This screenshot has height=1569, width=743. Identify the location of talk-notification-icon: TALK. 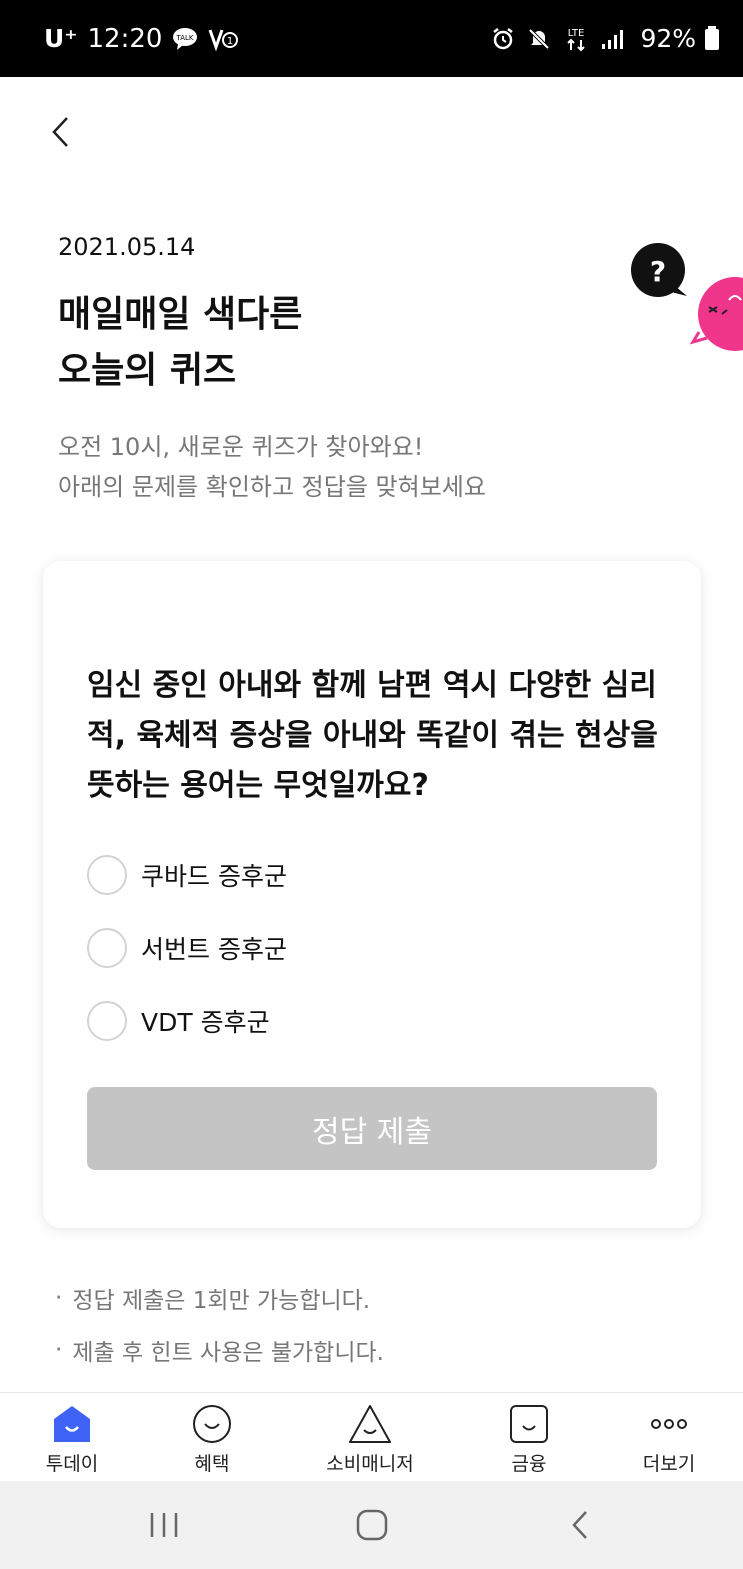
(185, 39).